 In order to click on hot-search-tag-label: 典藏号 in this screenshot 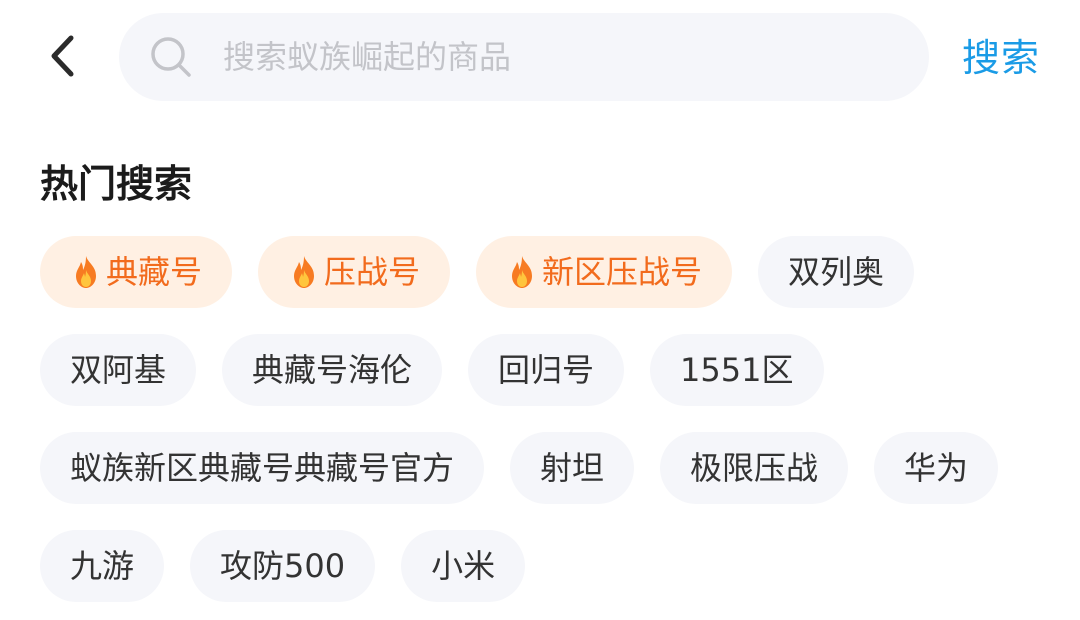, I will do `click(154, 272)`.